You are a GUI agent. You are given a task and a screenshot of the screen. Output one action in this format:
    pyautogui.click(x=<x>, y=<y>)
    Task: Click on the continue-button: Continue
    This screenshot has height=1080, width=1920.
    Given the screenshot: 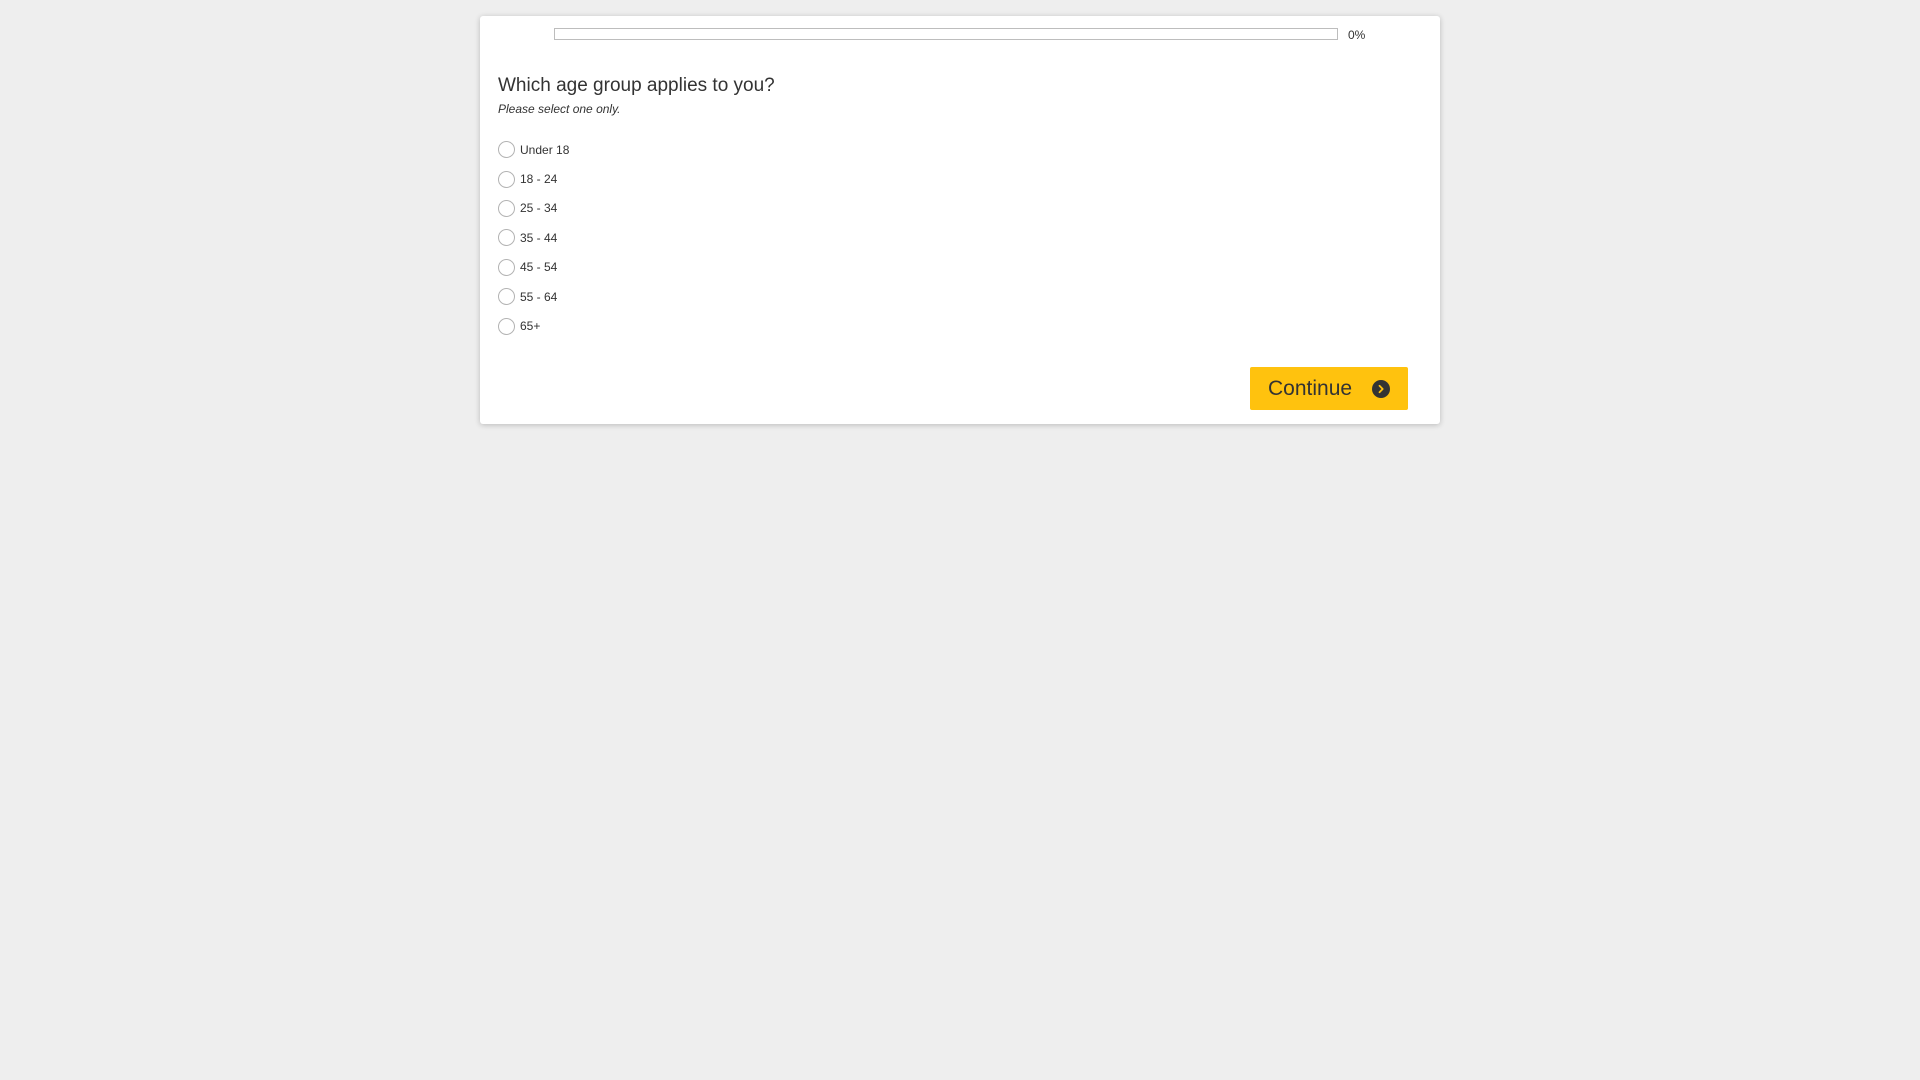 What is the action you would take?
    pyautogui.click(x=1329, y=388)
    